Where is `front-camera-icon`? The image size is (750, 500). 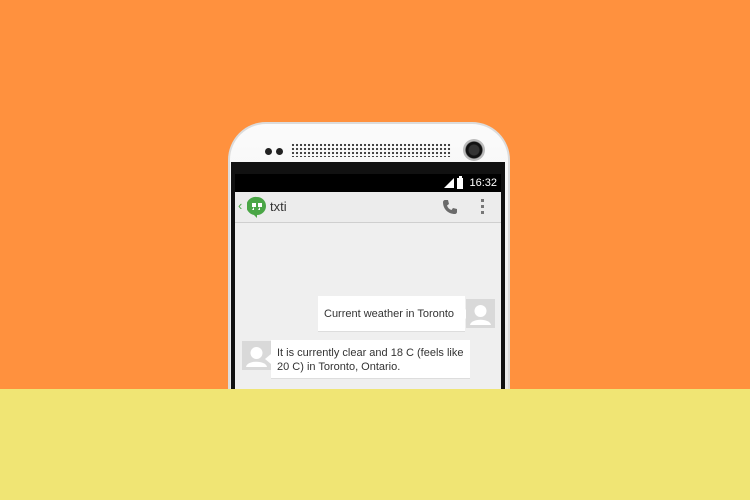 front-camera-icon is located at coordinates (474, 150).